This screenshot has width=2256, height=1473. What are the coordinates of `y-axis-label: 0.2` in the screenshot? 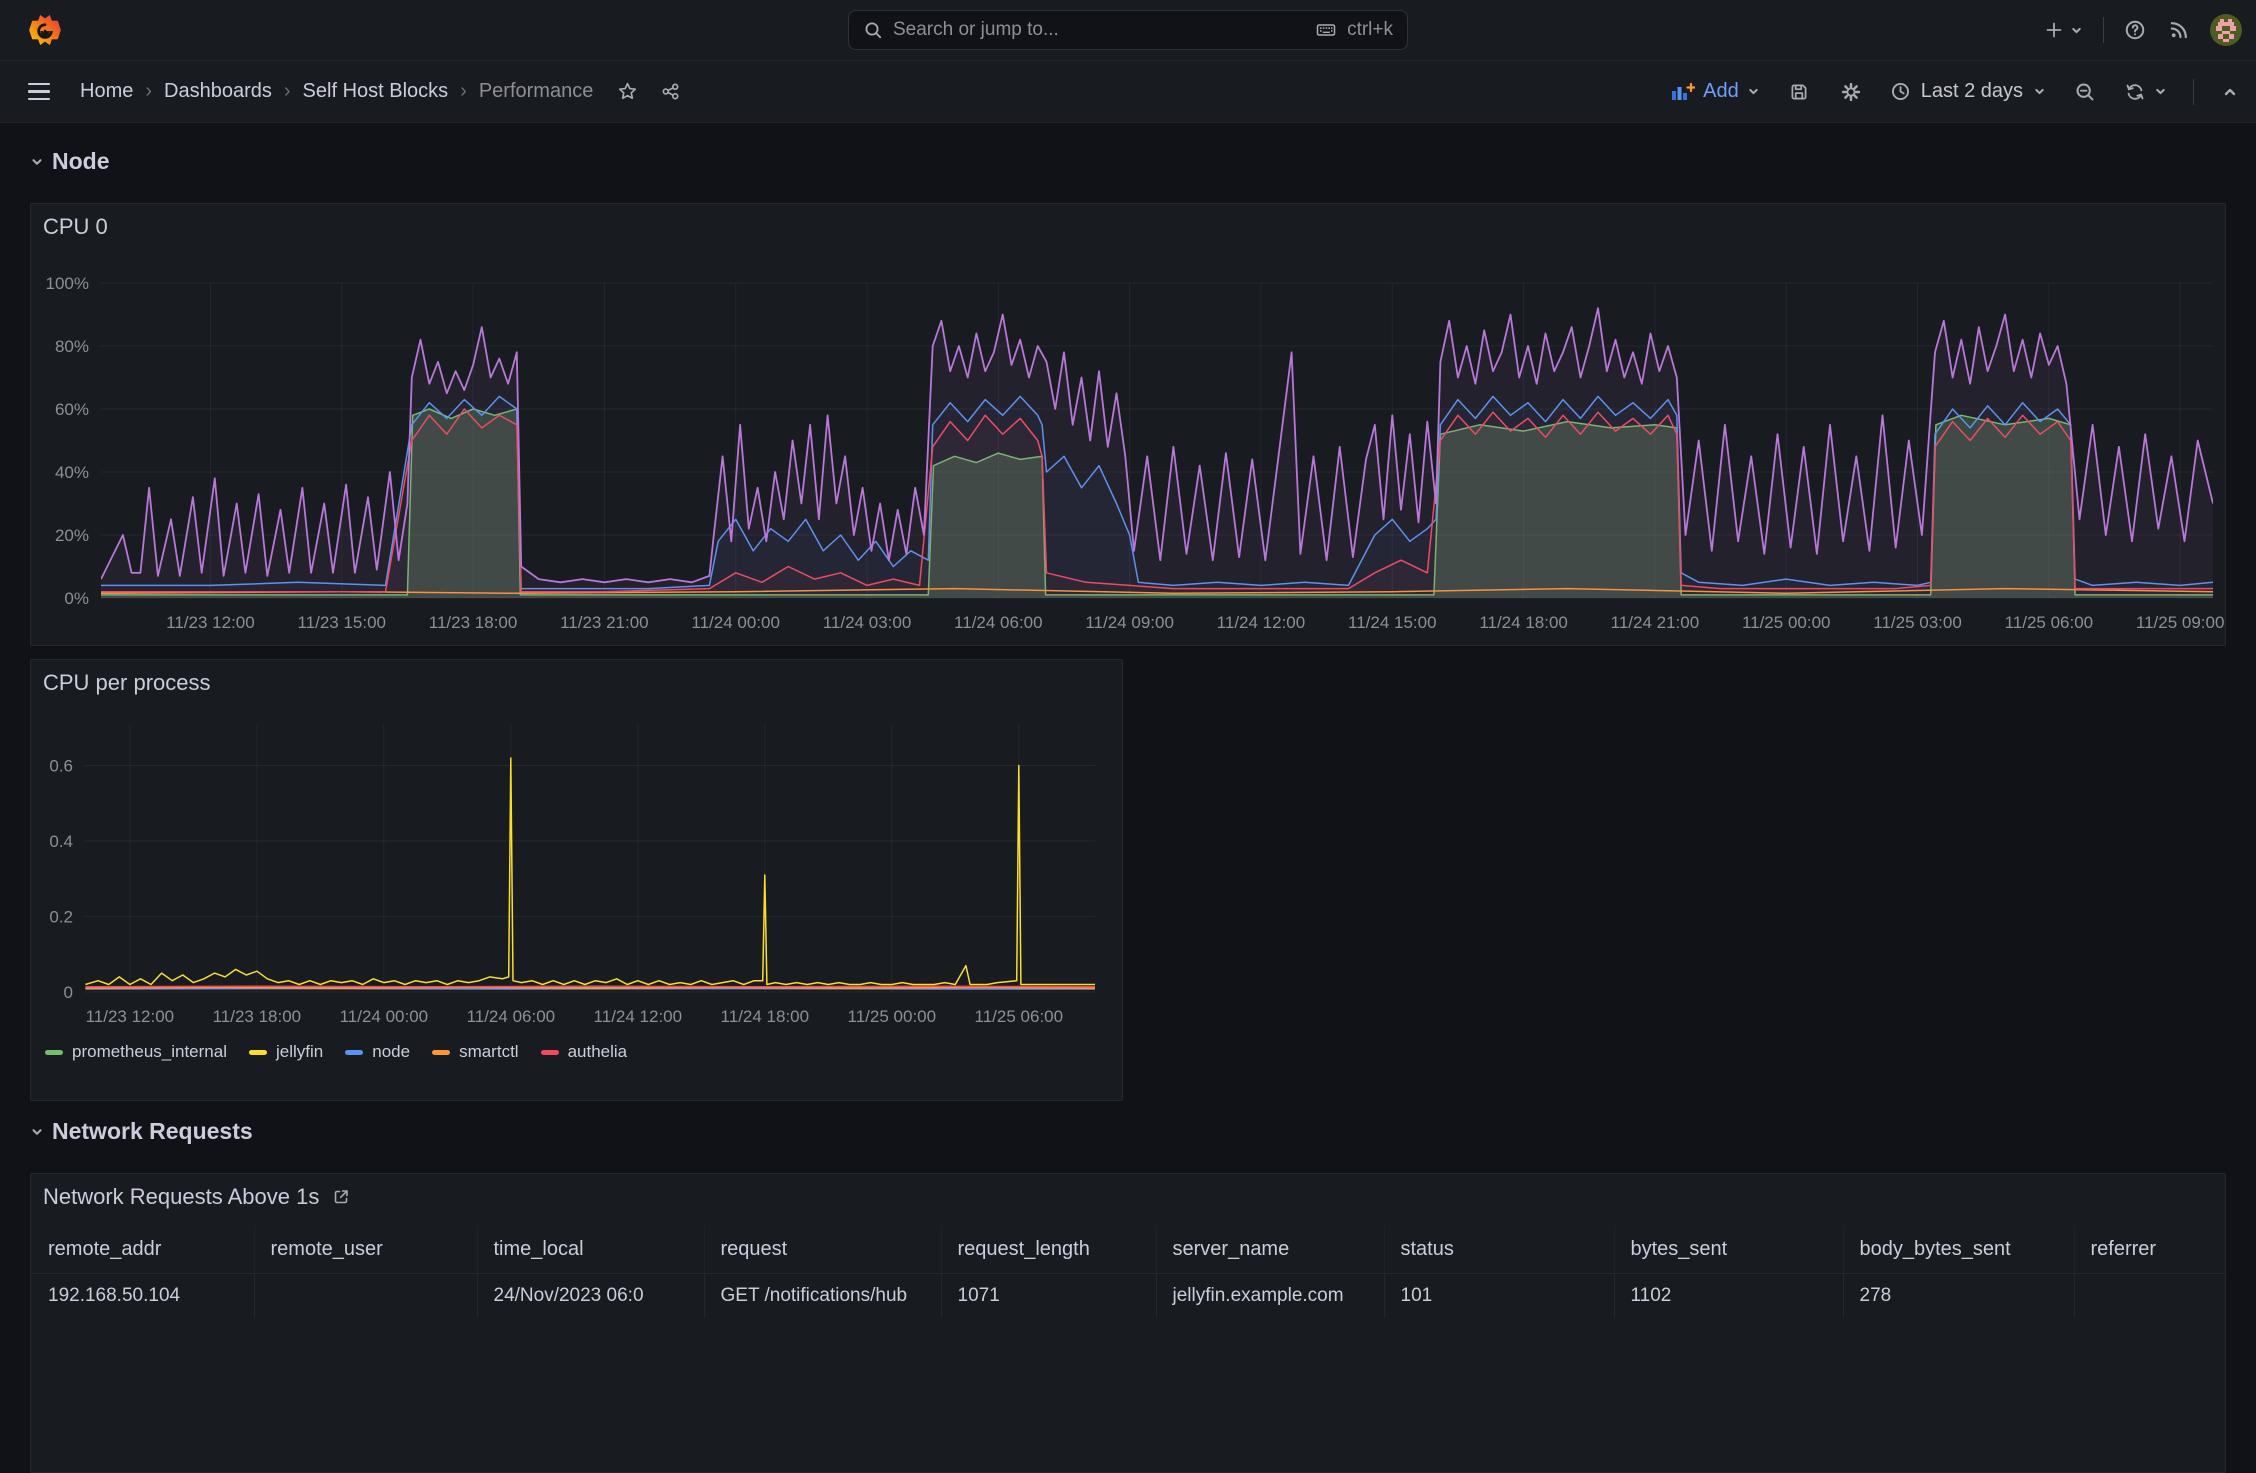 It's located at (61, 917).